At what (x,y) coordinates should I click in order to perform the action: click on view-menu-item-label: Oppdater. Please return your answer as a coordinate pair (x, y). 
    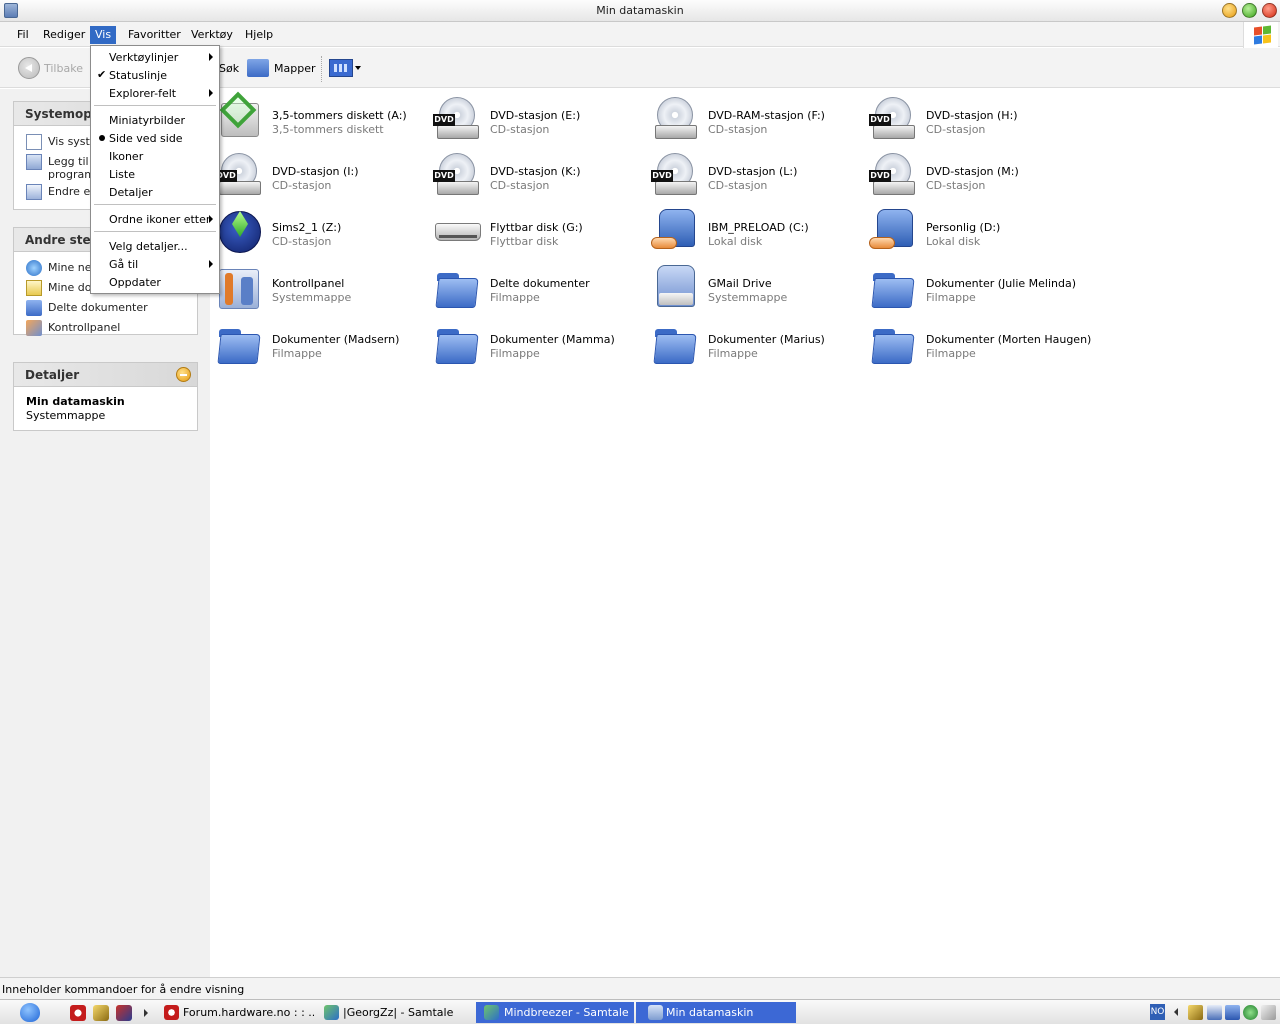
    Looking at the image, I should click on (135, 282).